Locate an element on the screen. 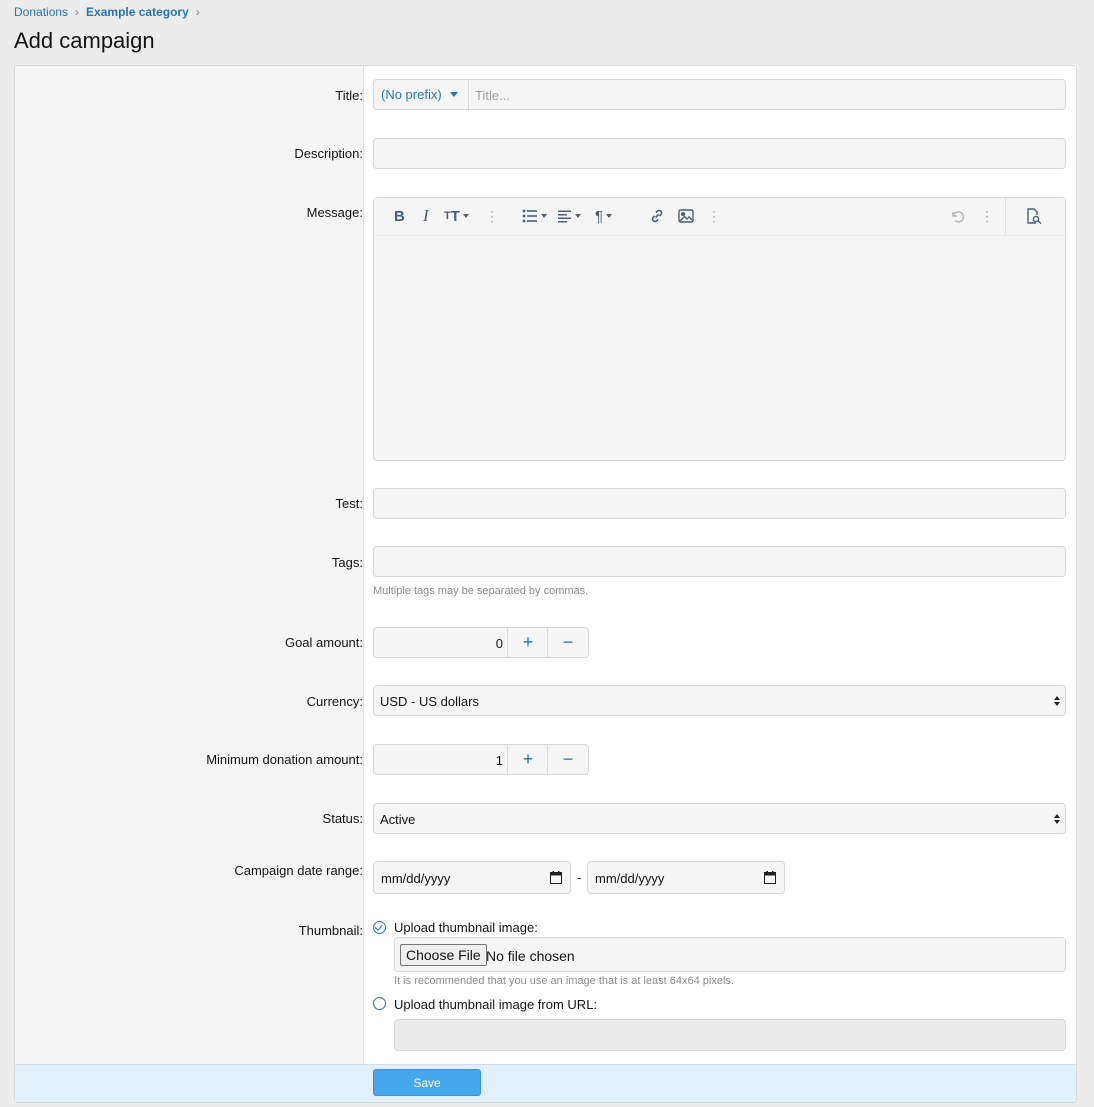 Image resolution: width=1094 pixels, height=1107 pixels. list-icon is located at coordinates (534, 216).